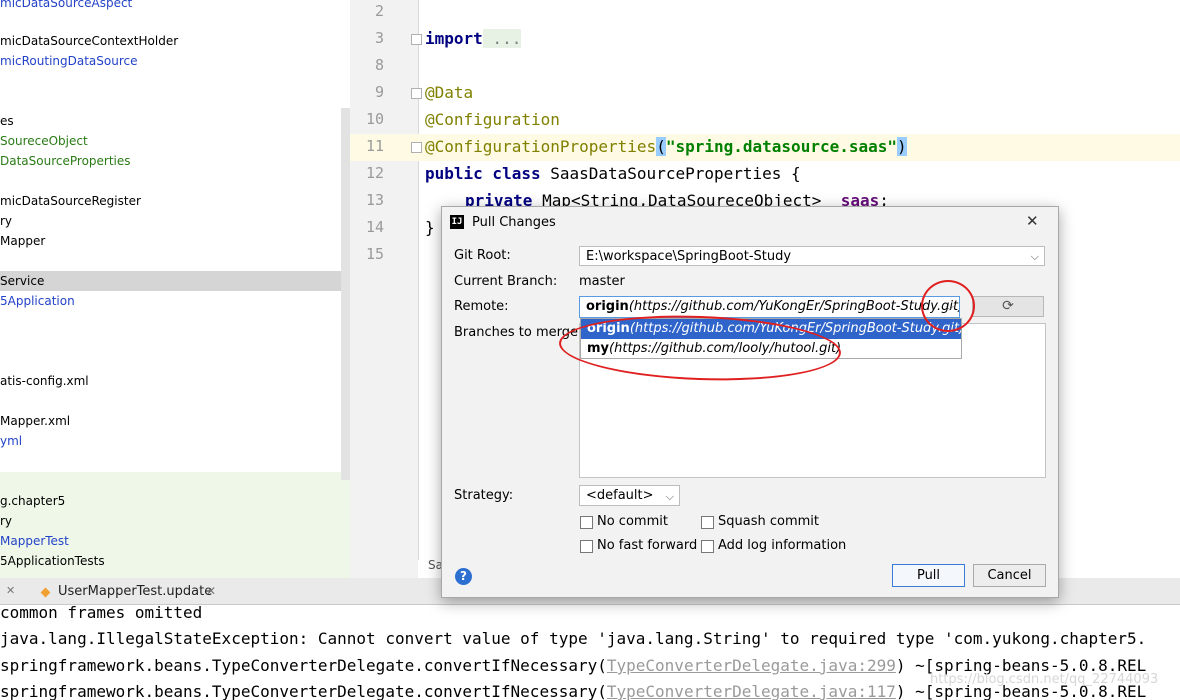 The height and width of the screenshot is (700, 1180). What do you see at coordinates (170, 301) in the screenshot?
I see `tree-item: 5Application` at bounding box center [170, 301].